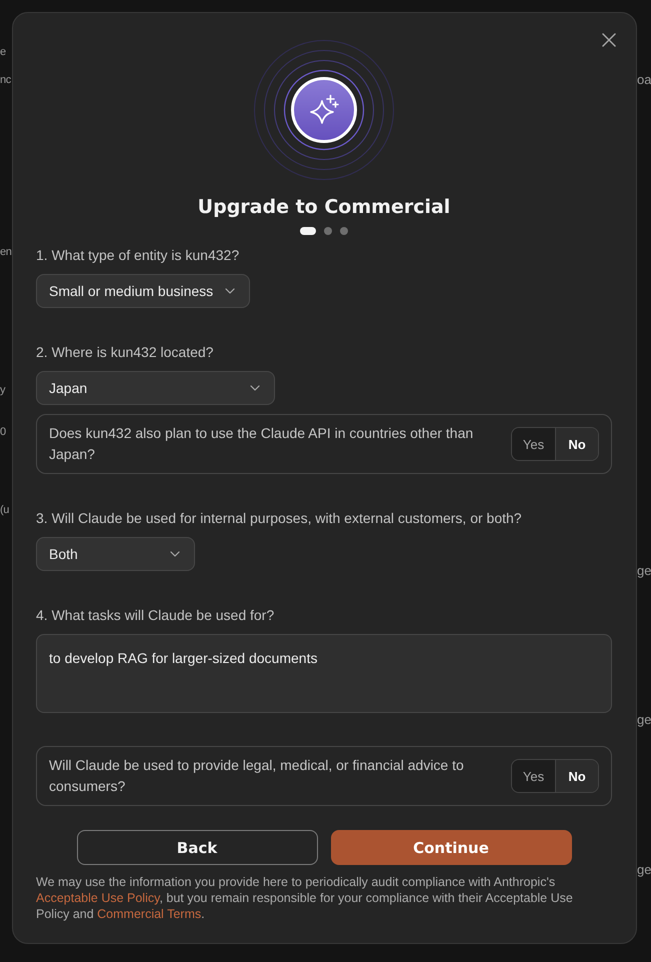  I want to click on background-text-fragment: oa, so click(644, 80).